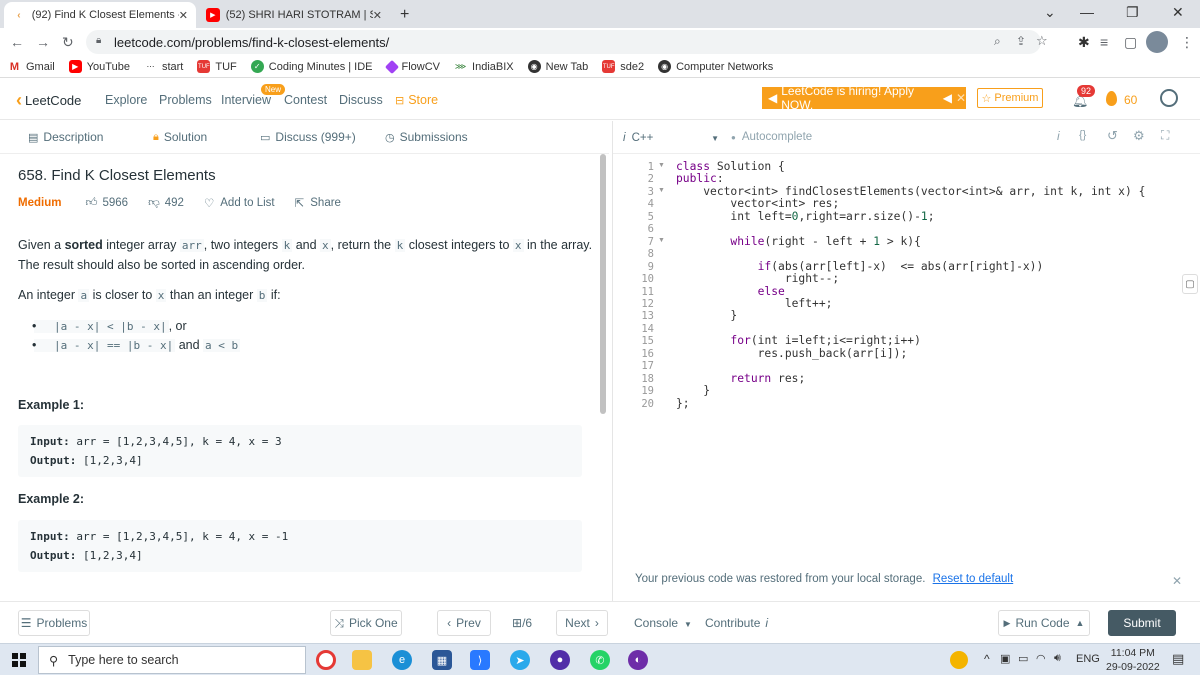 The width and height of the screenshot is (1200, 675). Describe the element at coordinates (973, 579) in the screenshot. I see `reset-to-default-link: Reset to default` at that location.